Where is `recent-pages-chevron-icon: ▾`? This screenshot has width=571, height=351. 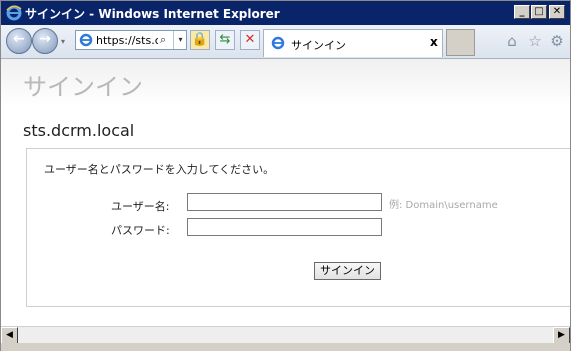
recent-pages-chevron-icon: ▾ is located at coordinates (63, 41).